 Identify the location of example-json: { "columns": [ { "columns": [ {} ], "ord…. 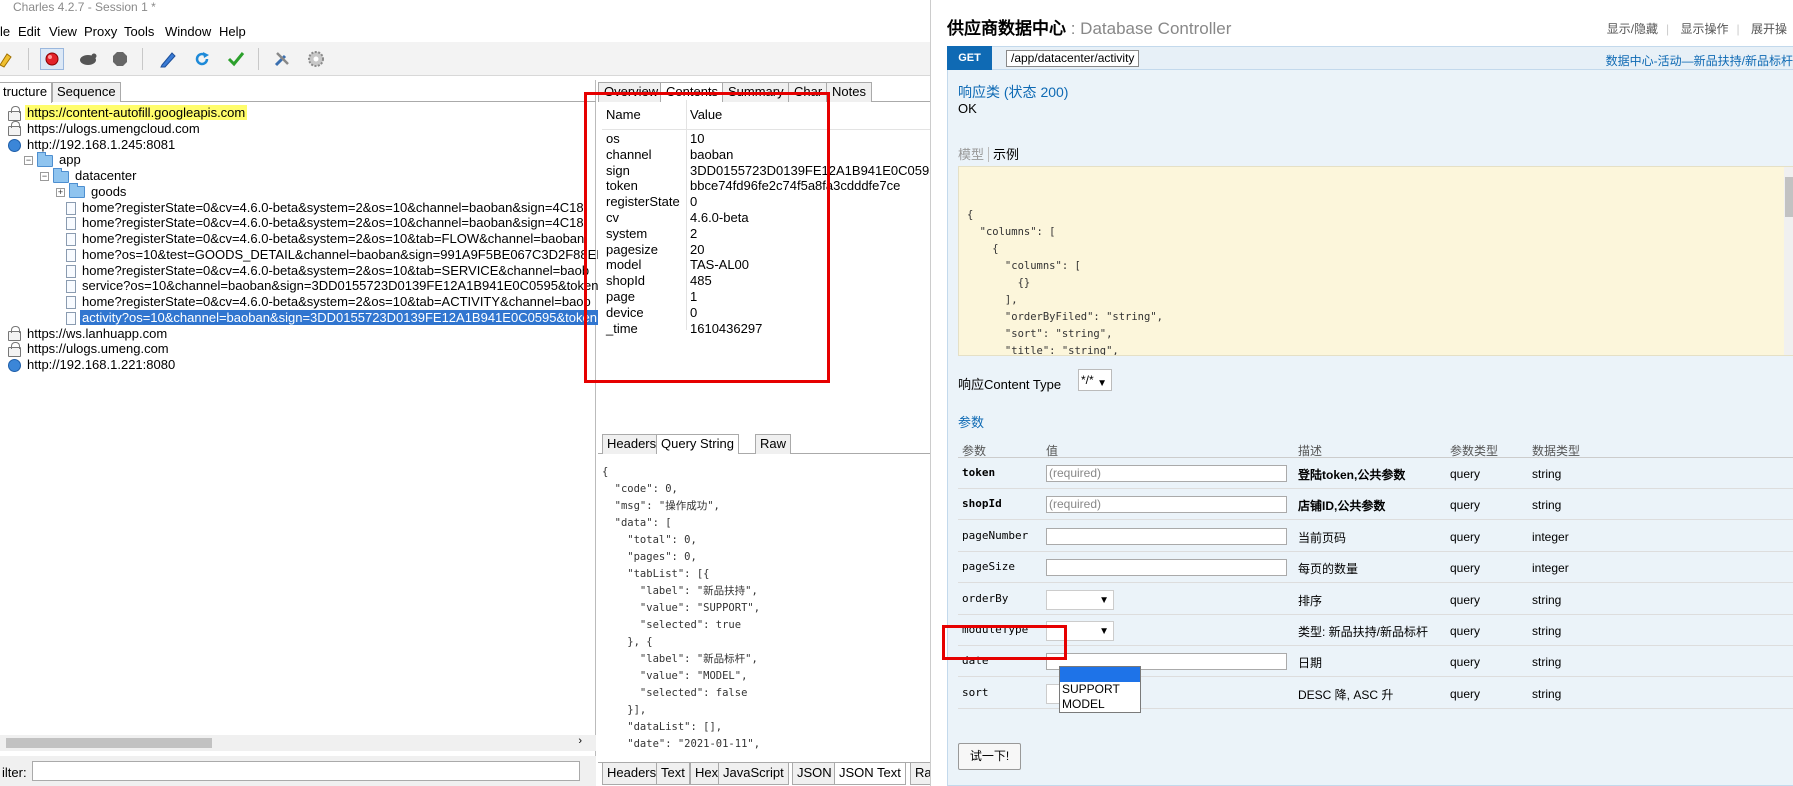
(1380, 281).